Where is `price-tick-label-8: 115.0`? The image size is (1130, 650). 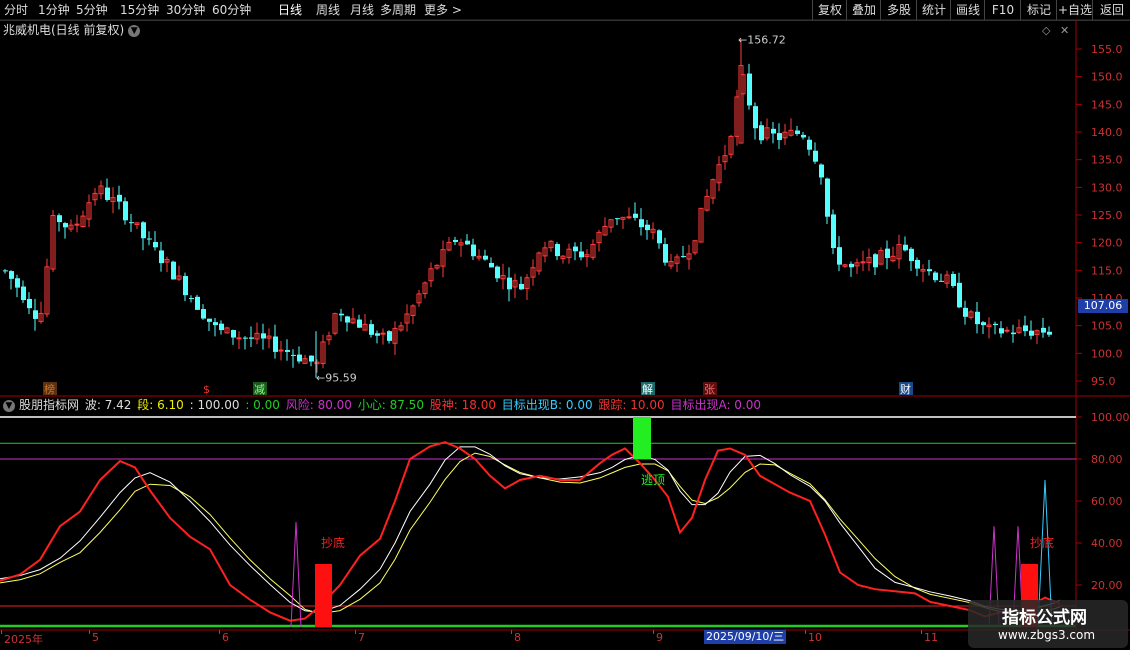
price-tick-label-8: 115.0 is located at coordinates (1107, 270).